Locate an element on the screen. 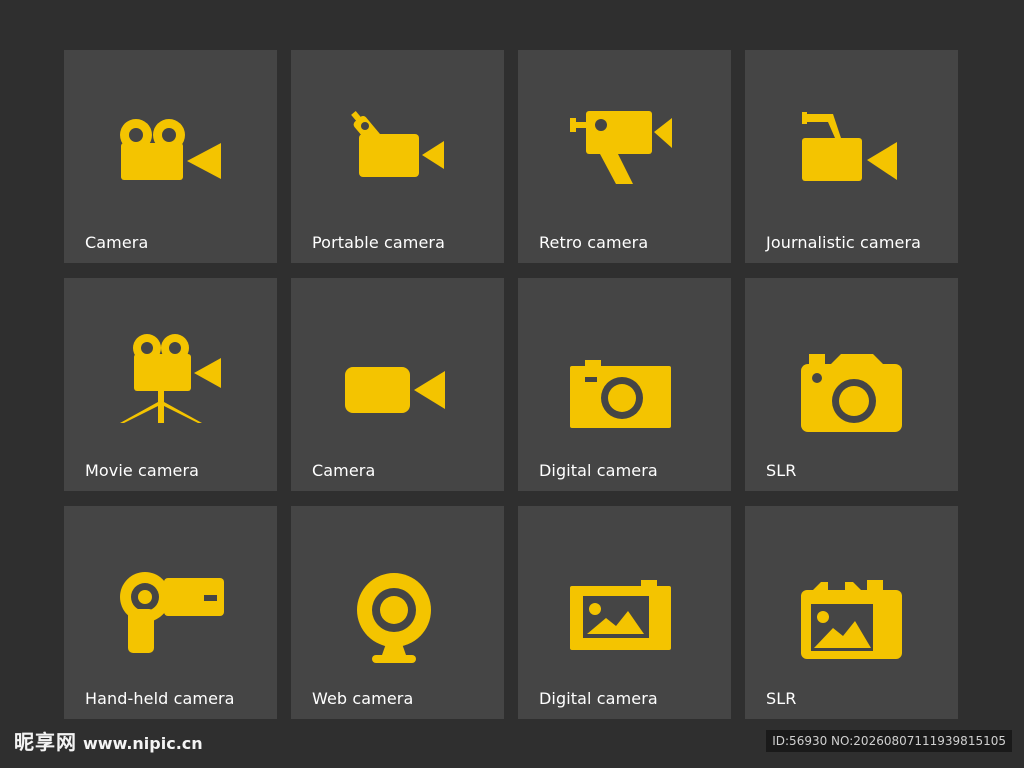 This screenshot has width=1024, height=768. slr-camera-icon is located at coordinates (851, 393).